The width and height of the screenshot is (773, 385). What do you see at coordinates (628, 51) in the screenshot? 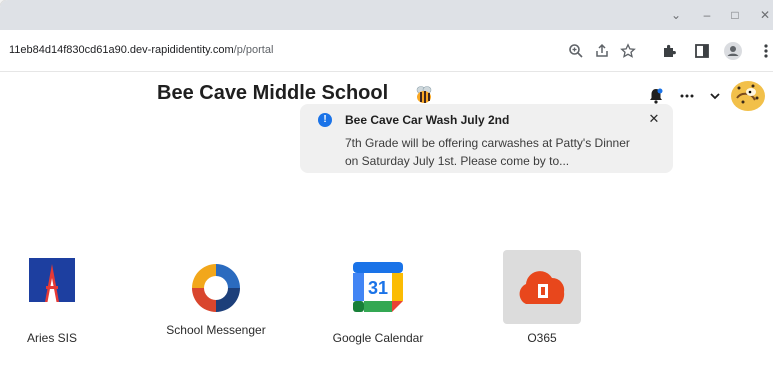
I see `star-icon` at bounding box center [628, 51].